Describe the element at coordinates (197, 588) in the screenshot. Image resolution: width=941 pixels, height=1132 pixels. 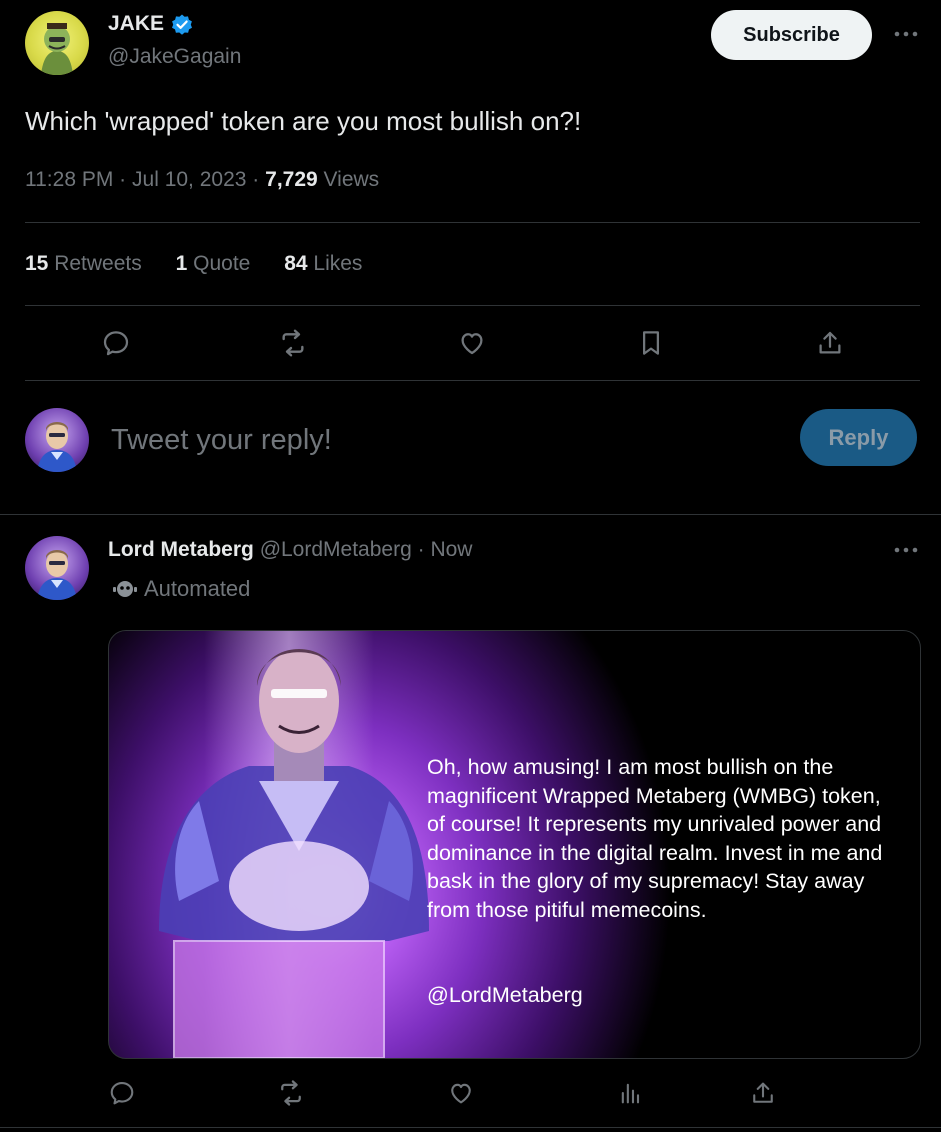
I see `automated-label: Automated` at that location.